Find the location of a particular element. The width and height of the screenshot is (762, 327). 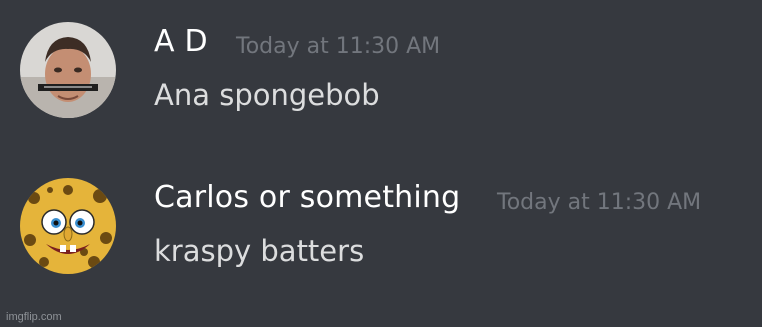

user-avatar-carlos is located at coordinates (68, 226).